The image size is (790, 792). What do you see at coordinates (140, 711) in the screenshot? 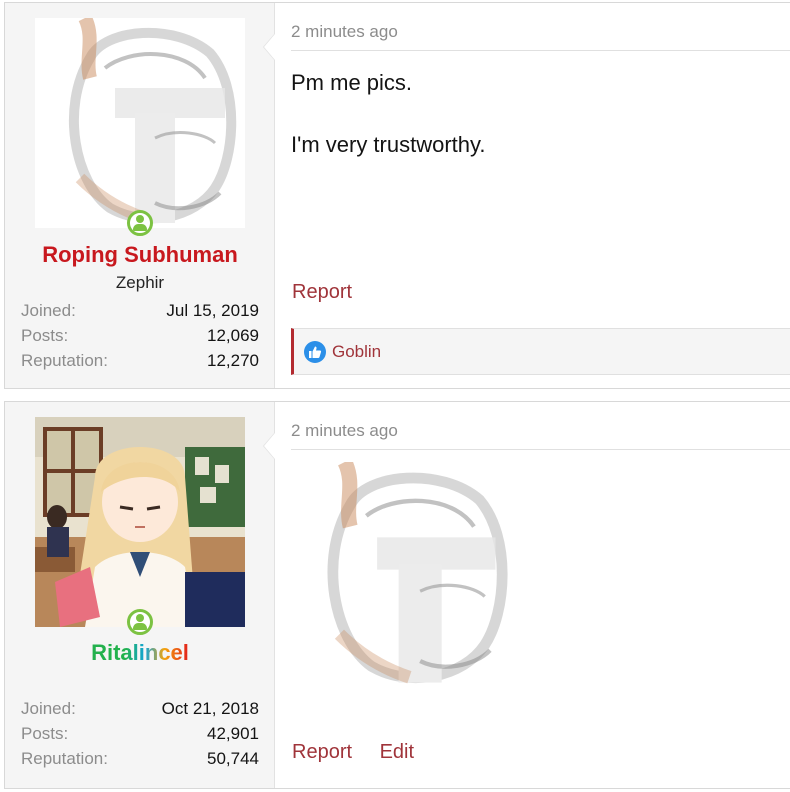
I see `stat-joined: Joined: Oct 21, 2018` at bounding box center [140, 711].